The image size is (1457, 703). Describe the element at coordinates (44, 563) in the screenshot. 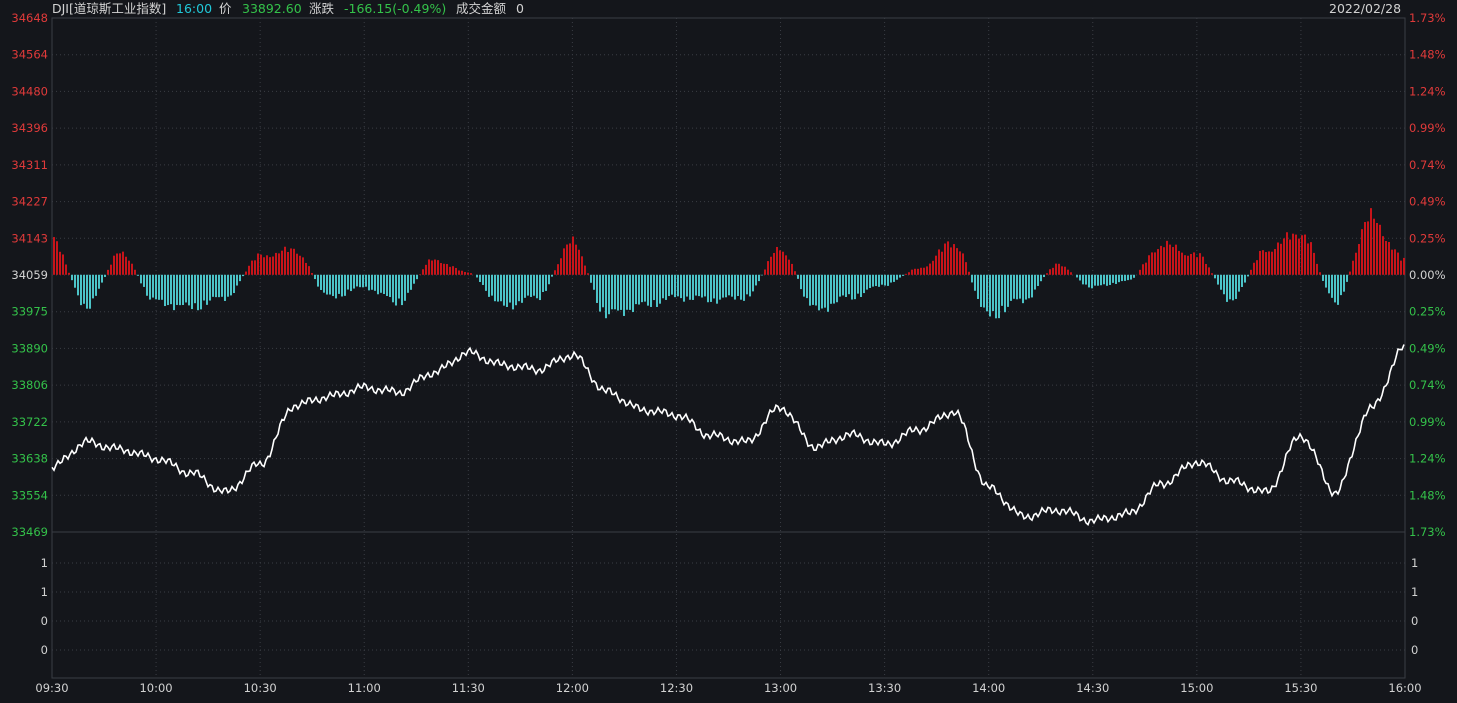

I see `volume-tick-label: 1` at that location.